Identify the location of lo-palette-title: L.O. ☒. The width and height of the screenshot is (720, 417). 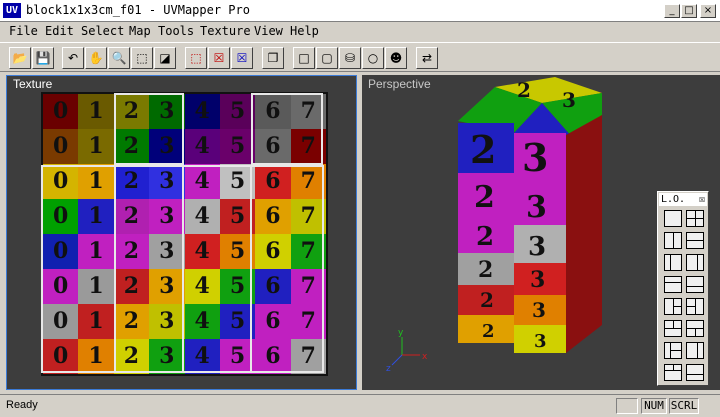
(683, 199).